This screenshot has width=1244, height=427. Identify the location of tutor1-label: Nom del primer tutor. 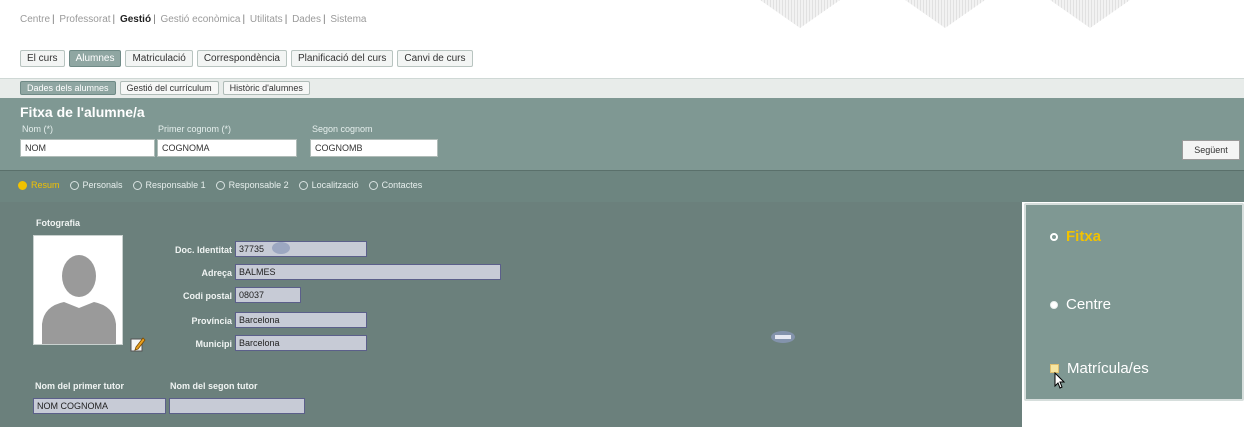
(80, 386).